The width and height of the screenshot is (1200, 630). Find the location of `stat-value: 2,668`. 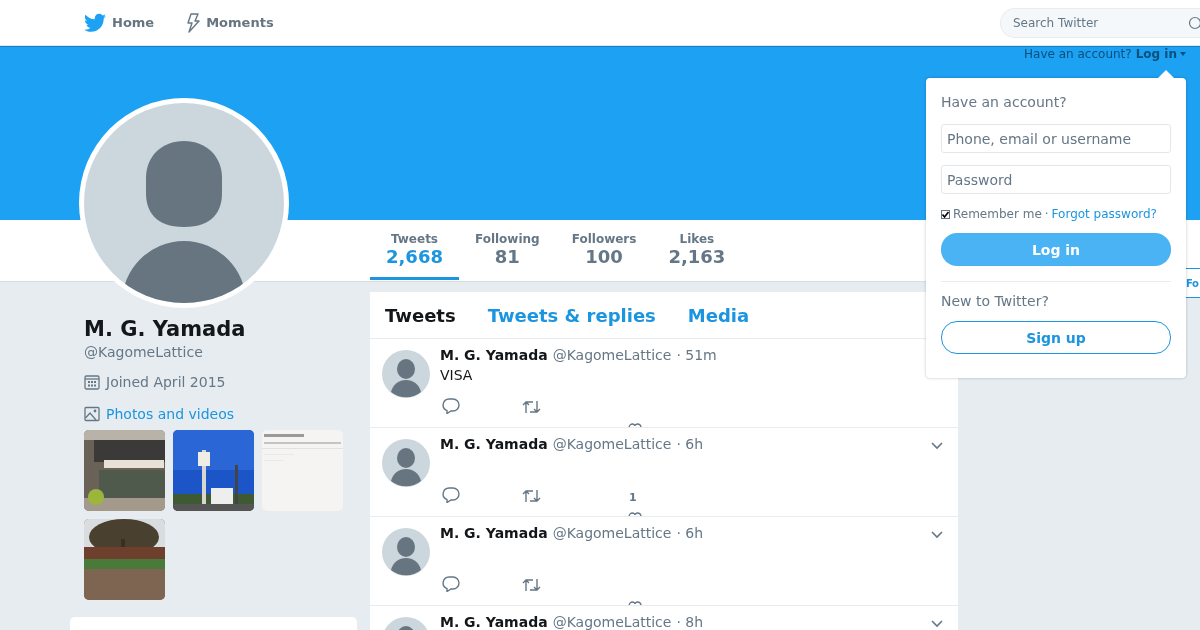

stat-value: 2,668 is located at coordinates (414, 257).